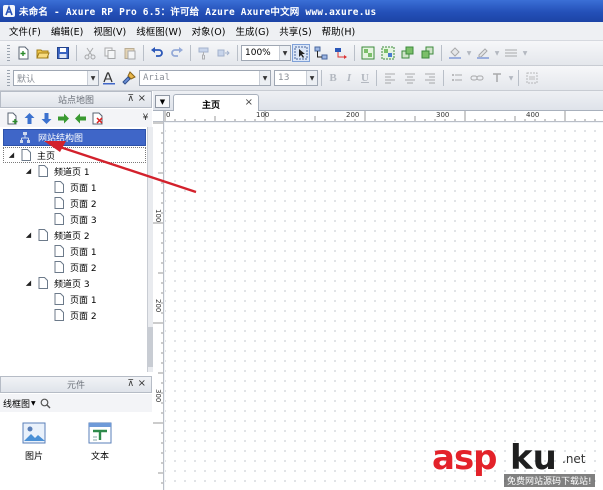 The height and width of the screenshot is (490, 603). What do you see at coordinates (75, 219) in the screenshot?
I see `tree-node-page: 页面 3` at bounding box center [75, 219].